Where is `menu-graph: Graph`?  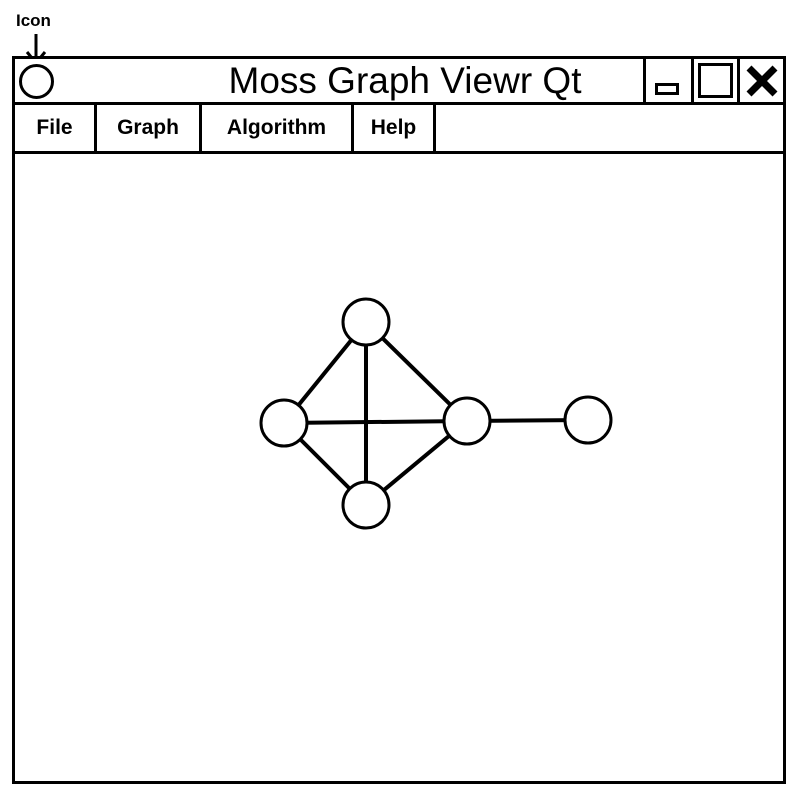
menu-graph: Graph is located at coordinates (149, 128).